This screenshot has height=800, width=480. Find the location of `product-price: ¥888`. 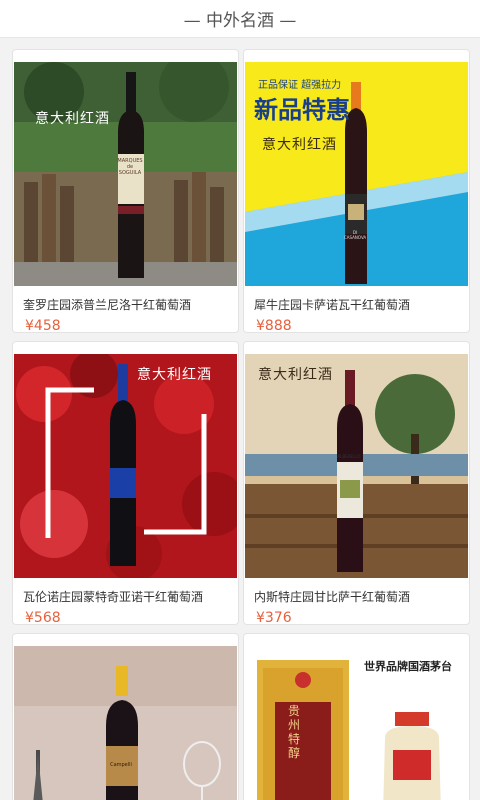

product-price: ¥888 is located at coordinates (274, 325).